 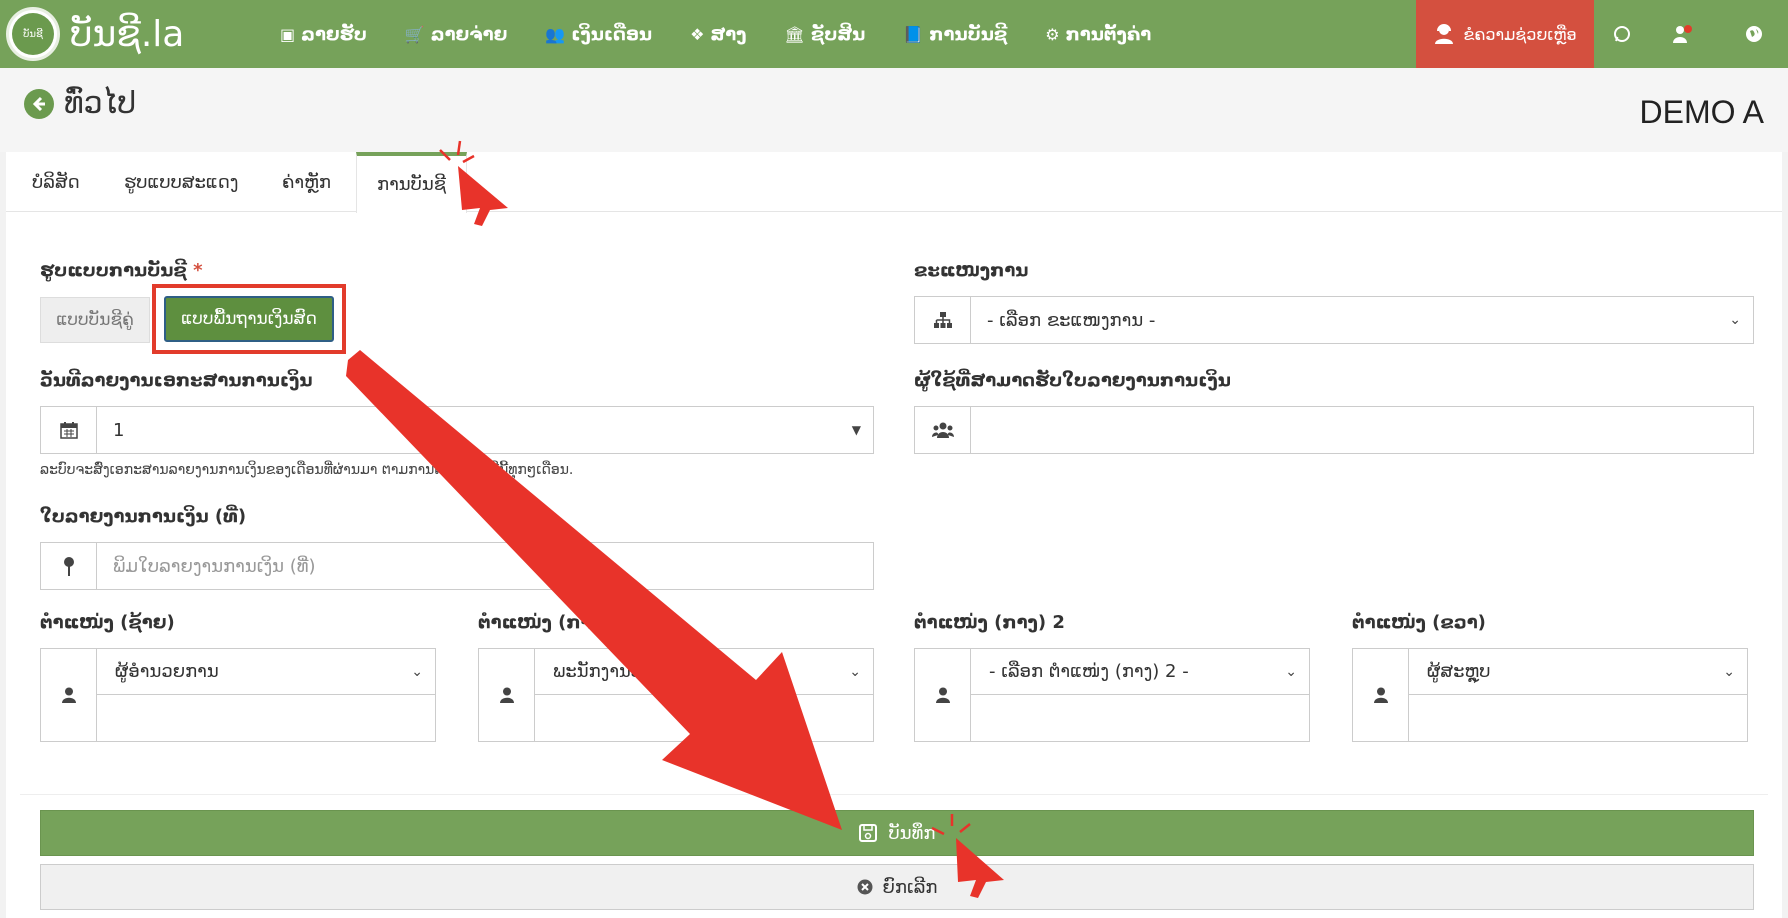 I want to click on arrow-left-circle-icon, so click(x=39, y=103).